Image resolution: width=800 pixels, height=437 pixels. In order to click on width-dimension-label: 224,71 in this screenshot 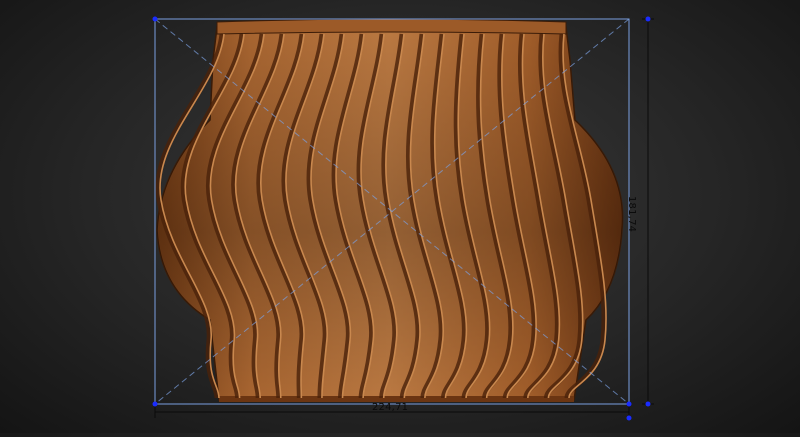, I will do `click(390, 407)`.